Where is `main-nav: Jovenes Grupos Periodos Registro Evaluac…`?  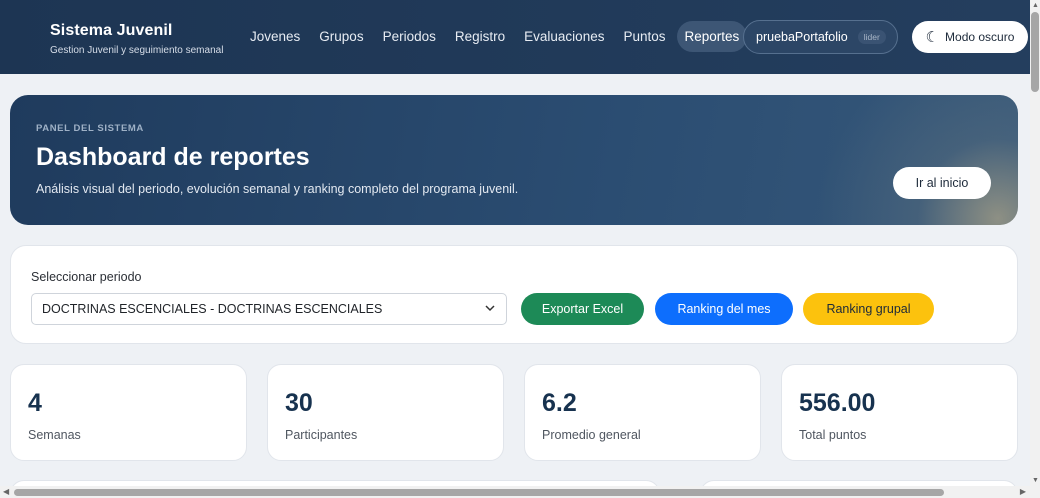 main-nav: Jovenes Grupos Periodos Registro Evaluac… is located at coordinates (496, 36).